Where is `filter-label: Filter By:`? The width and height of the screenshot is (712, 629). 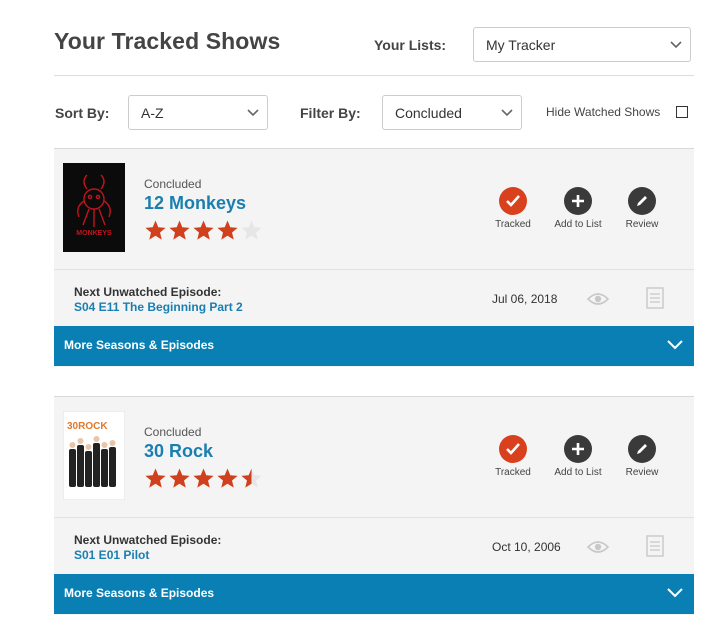 filter-label: Filter By: is located at coordinates (330, 113).